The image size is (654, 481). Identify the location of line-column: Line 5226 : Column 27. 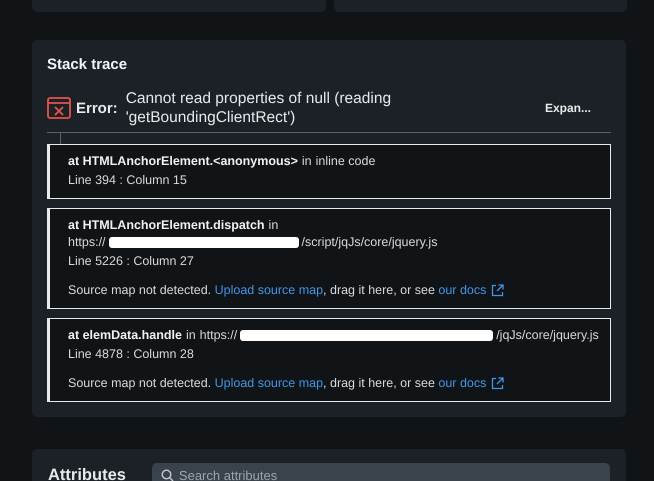
(334, 261).